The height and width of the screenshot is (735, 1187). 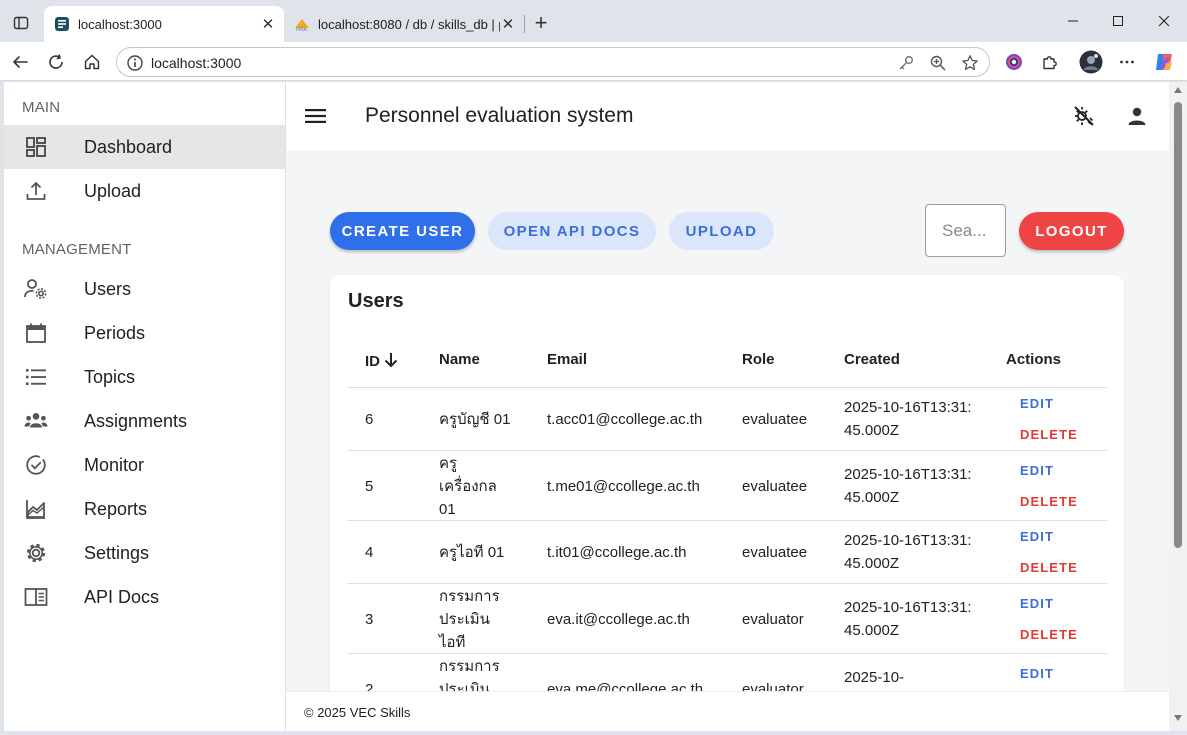 What do you see at coordinates (144, 147) in the screenshot?
I see `sidebar-item-dashboard: Dashboard` at bounding box center [144, 147].